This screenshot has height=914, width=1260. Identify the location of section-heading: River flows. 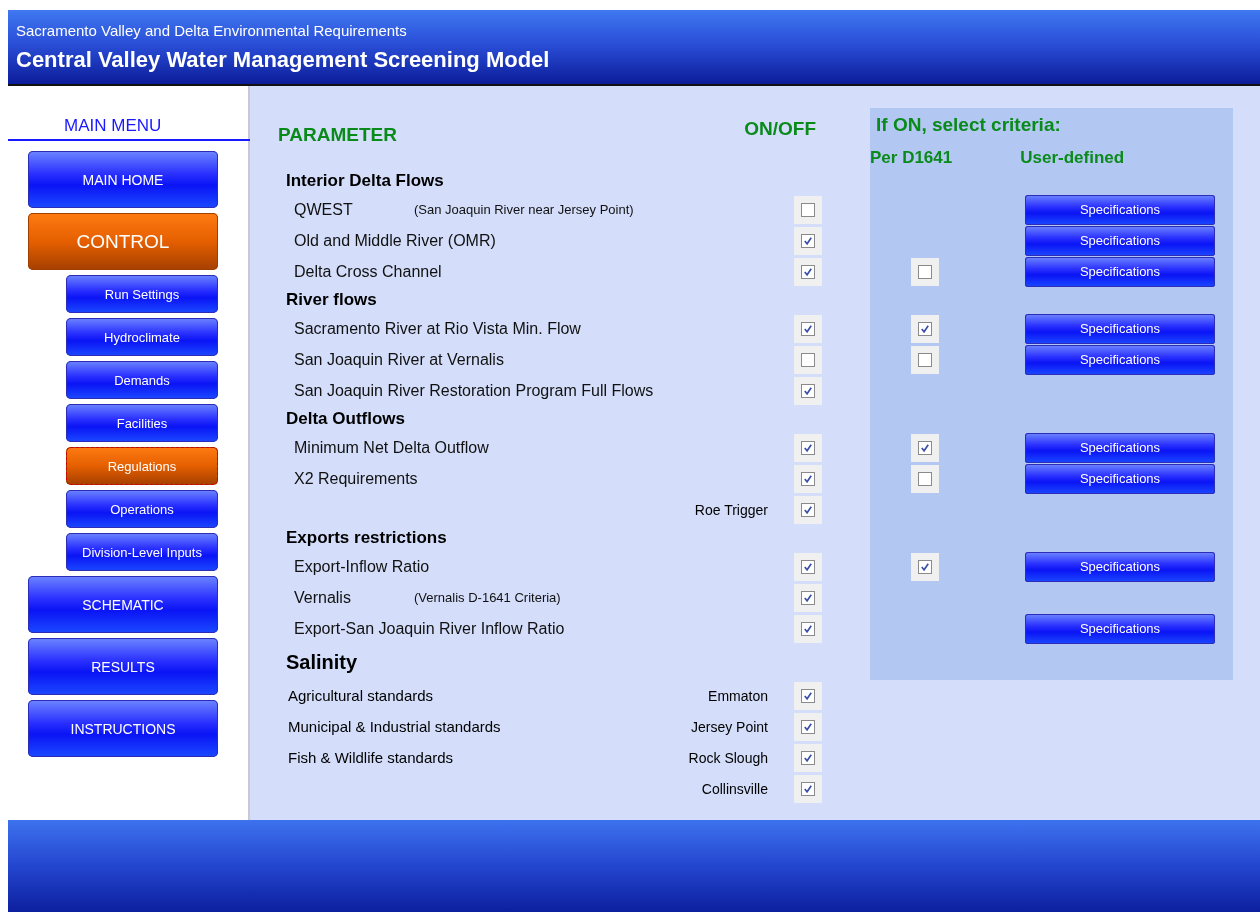
(331, 300).